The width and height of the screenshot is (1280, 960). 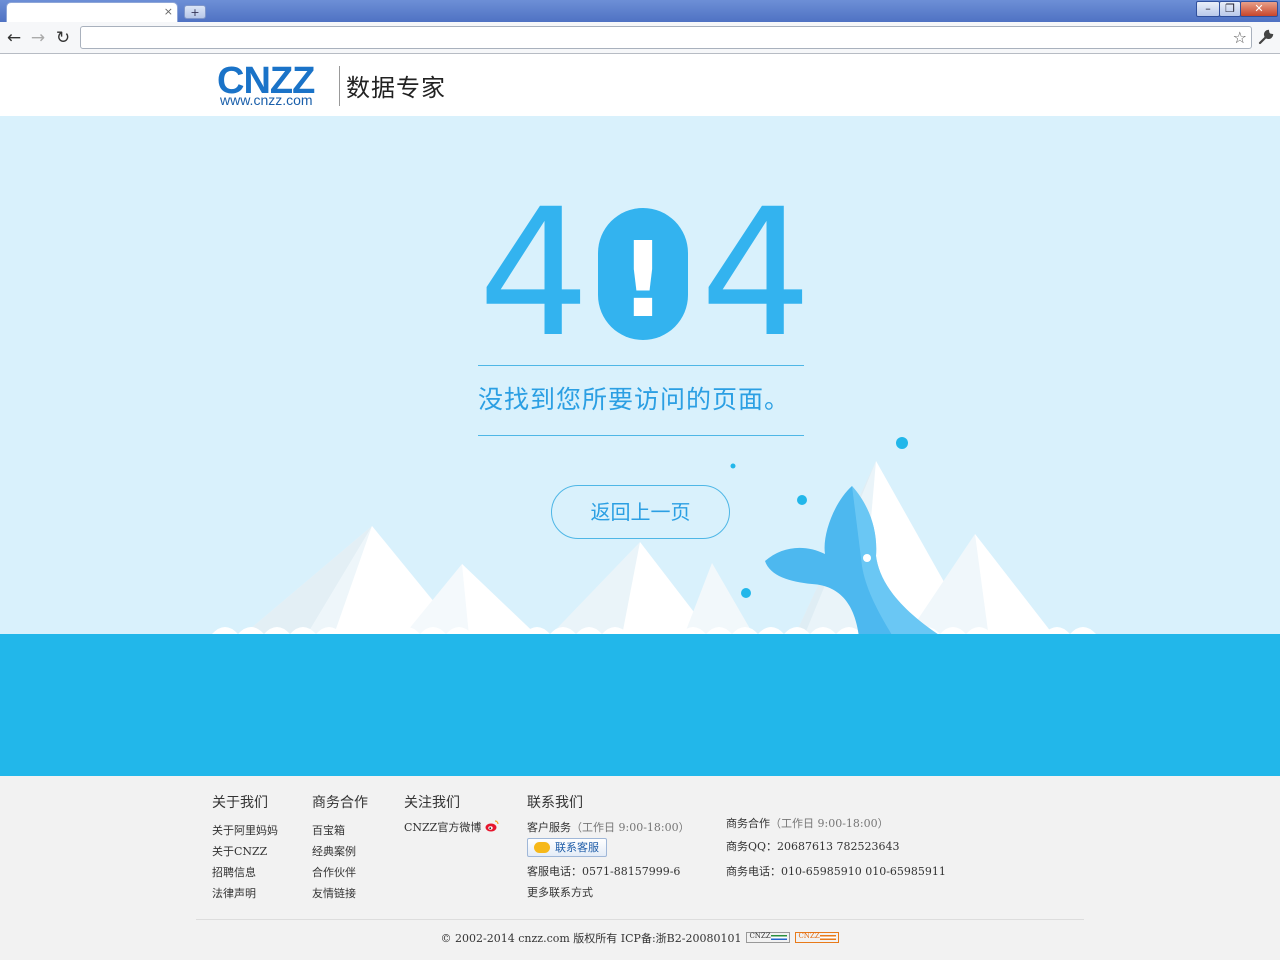 What do you see at coordinates (549, 827) in the screenshot?
I see `customer-service-label: 客户服务` at bounding box center [549, 827].